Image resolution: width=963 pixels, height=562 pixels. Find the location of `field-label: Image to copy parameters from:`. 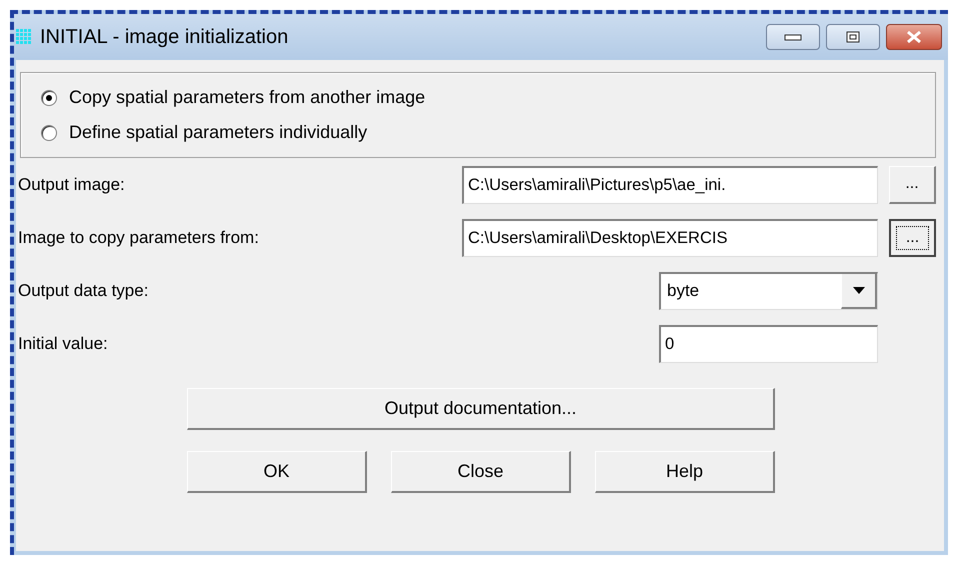

field-label: Image to copy parameters from: is located at coordinates (139, 238).